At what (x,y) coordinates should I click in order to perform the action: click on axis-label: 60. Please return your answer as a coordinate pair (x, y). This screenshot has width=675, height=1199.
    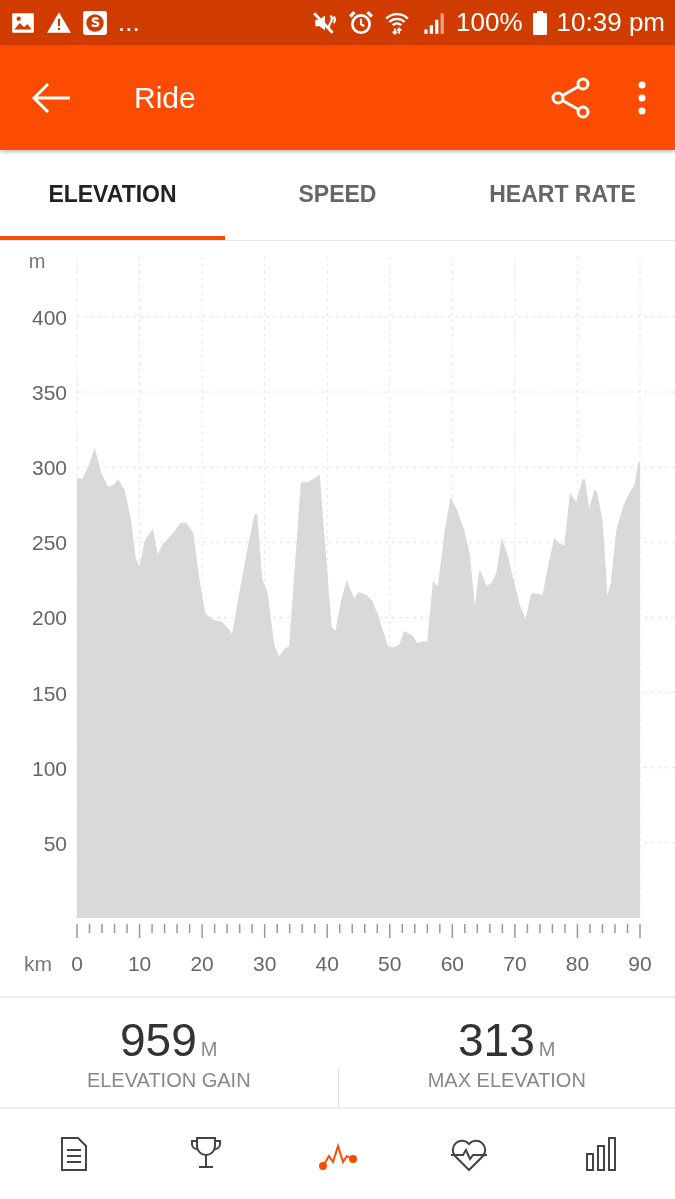
    Looking at the image, I should click on (452, 963).